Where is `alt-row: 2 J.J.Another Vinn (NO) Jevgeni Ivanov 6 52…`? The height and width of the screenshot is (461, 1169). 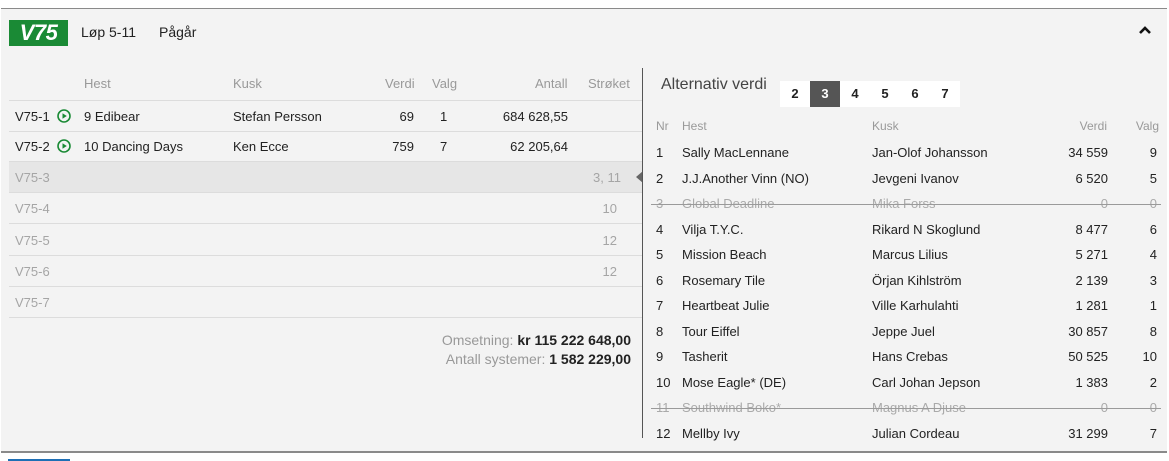
alt-row: 2 J.J.Another Vinn (NO) Jevgeni Ivanov 6 52… is located at coordinates (906, 178).